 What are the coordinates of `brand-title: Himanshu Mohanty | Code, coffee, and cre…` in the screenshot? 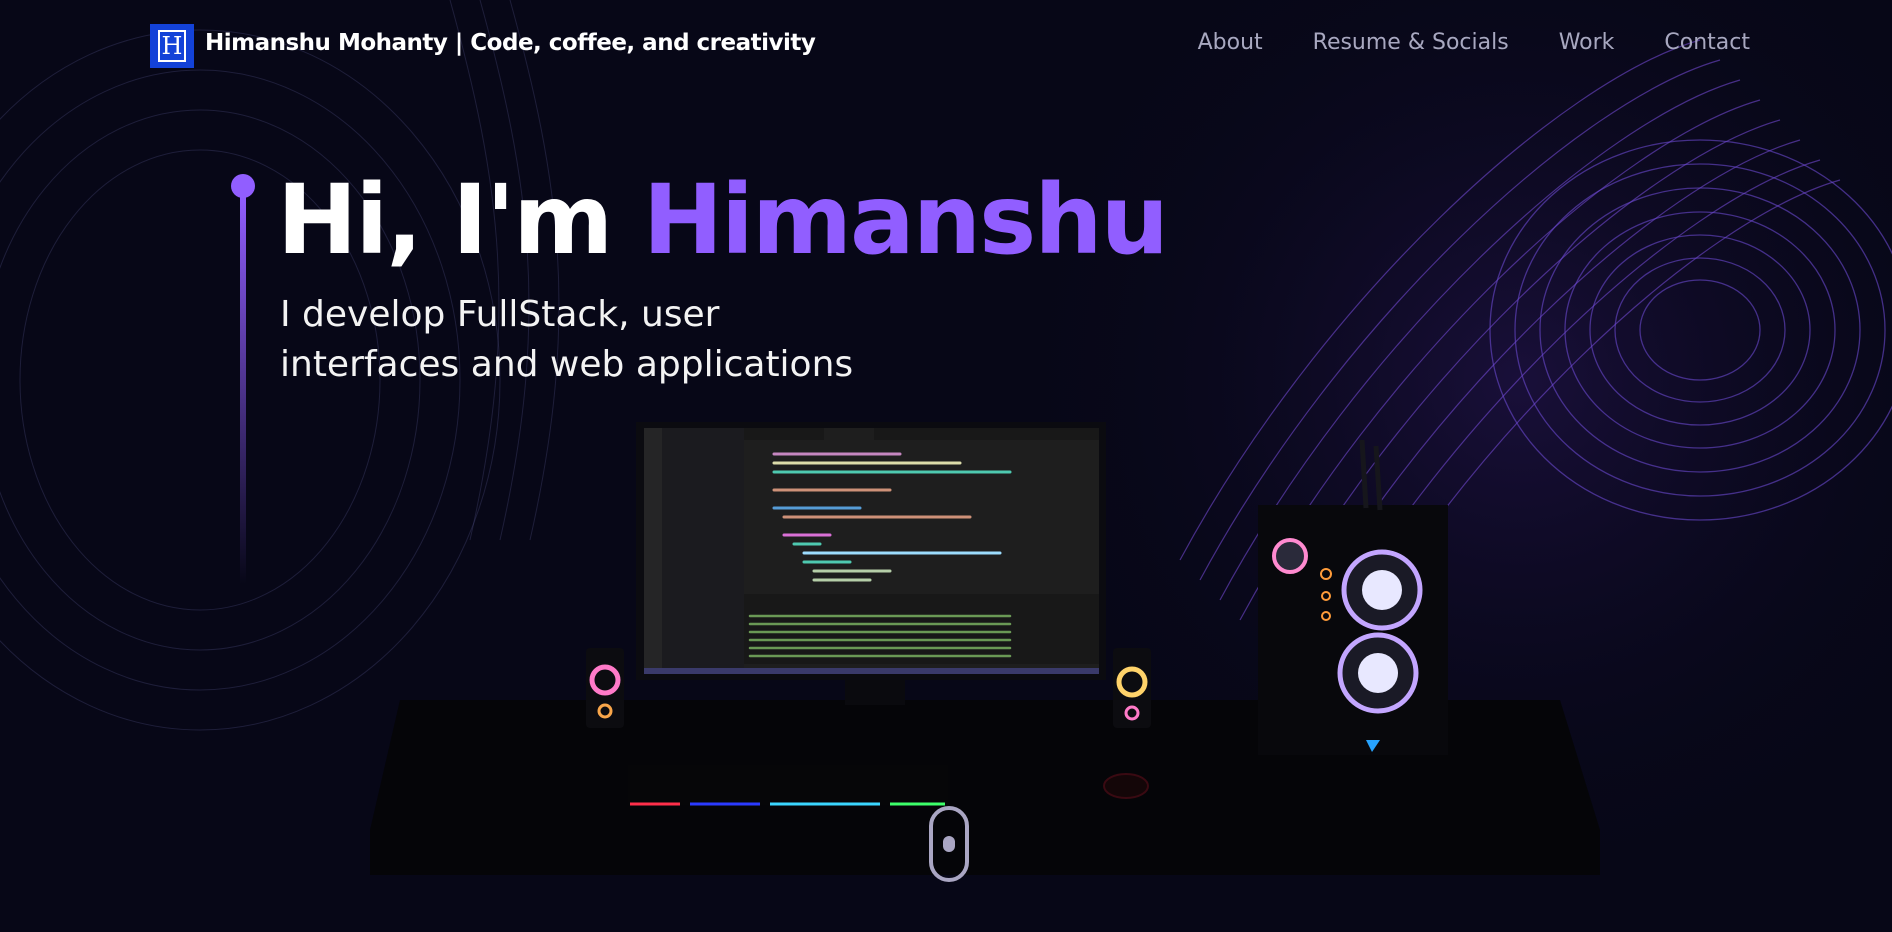 It's located at (510, 43).